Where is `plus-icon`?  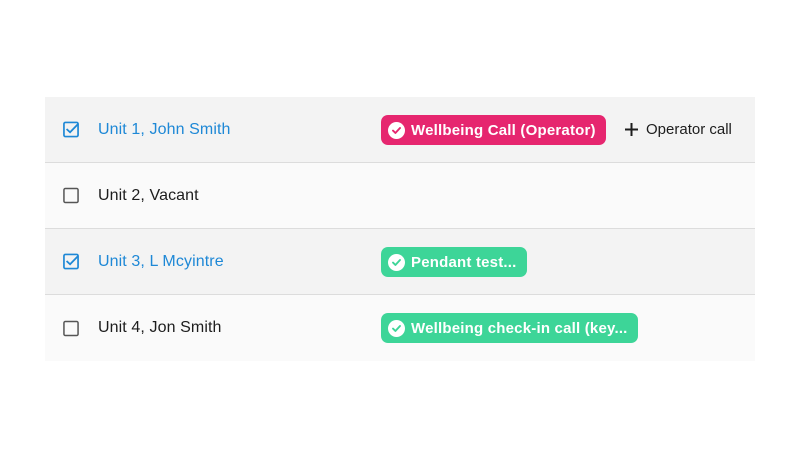
plus-icon is located at coordinates (631, 130).